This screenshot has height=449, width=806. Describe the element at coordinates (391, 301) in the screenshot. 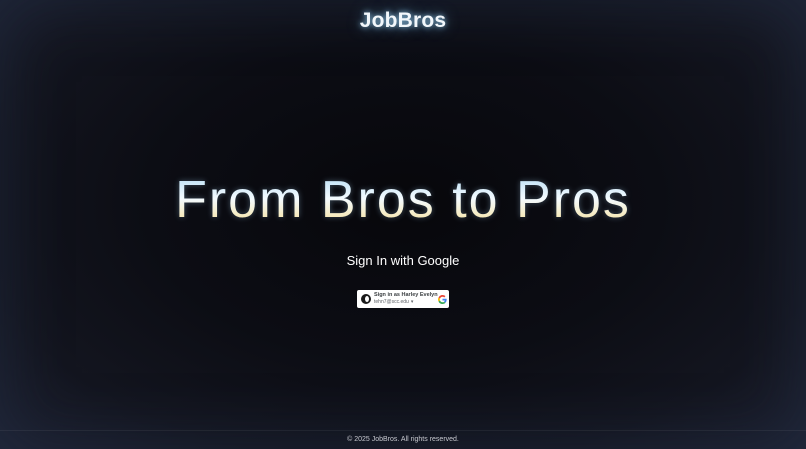

I see `account-email: tehn7@scc.edu` at that location.